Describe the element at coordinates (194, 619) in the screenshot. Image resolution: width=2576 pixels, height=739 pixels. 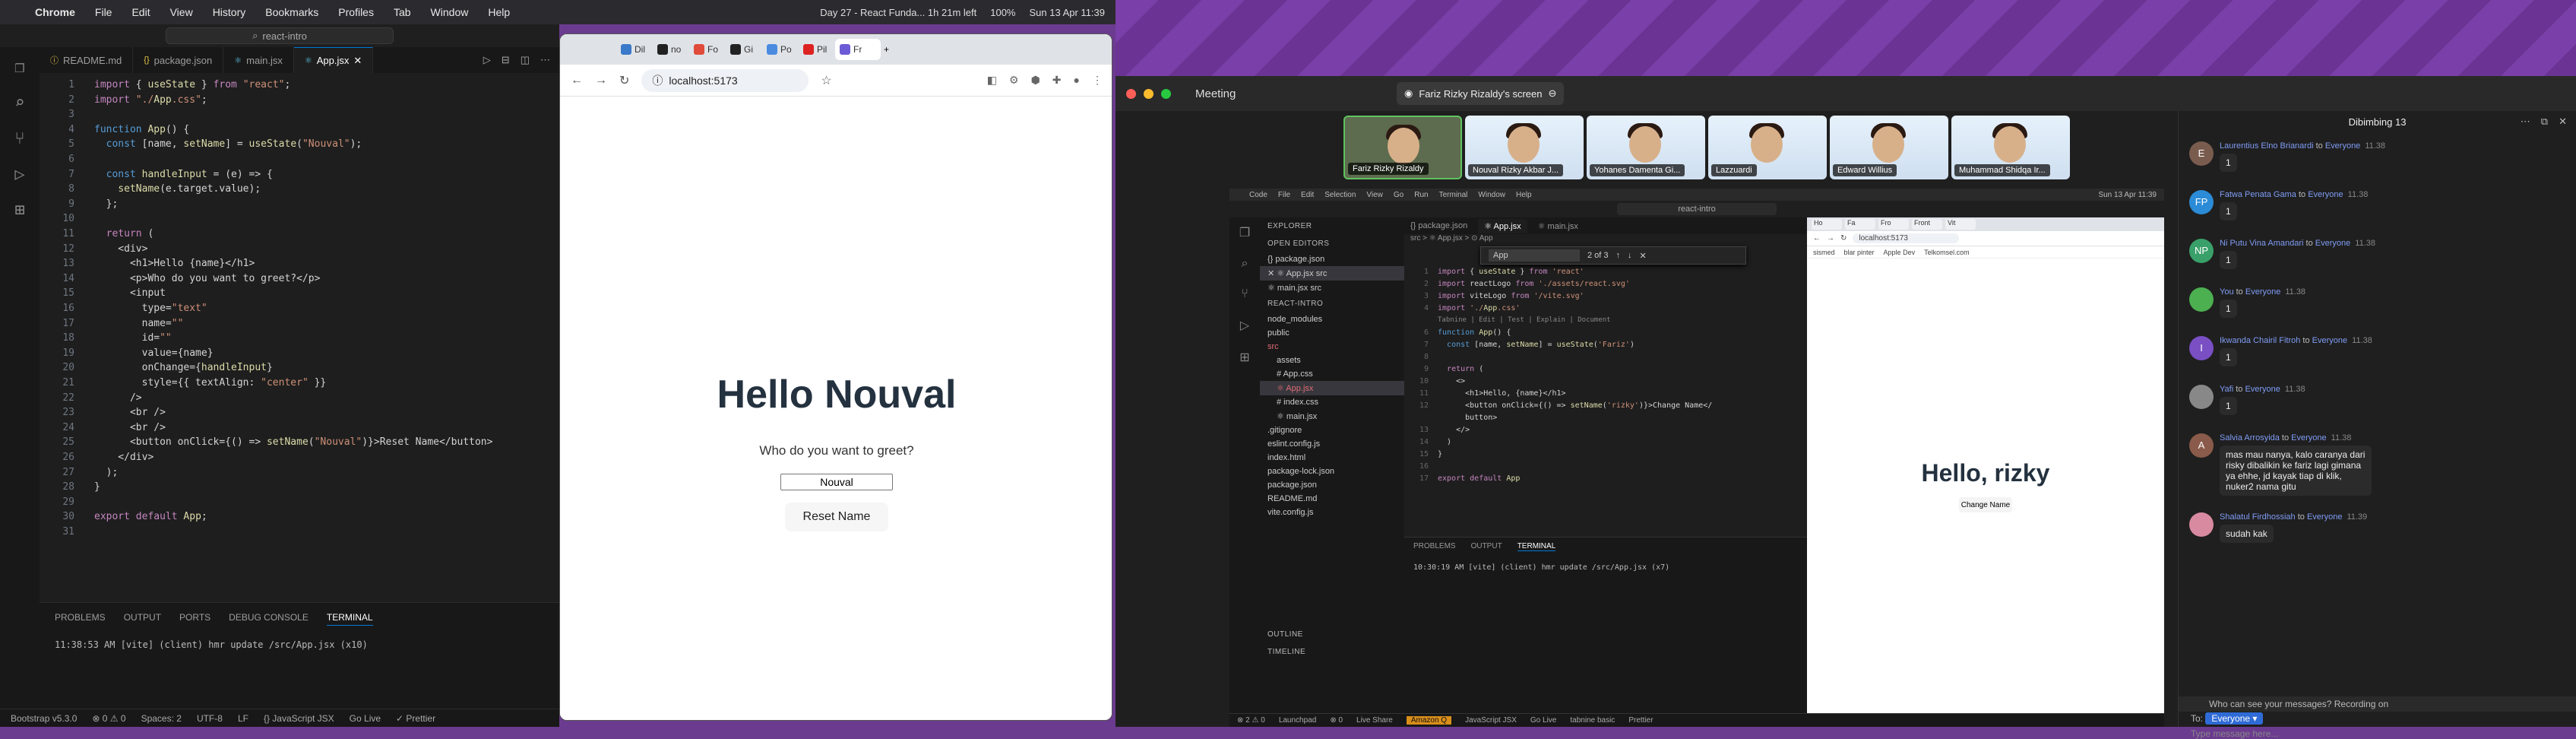
I see `panel-tab: PORTS` at that location.